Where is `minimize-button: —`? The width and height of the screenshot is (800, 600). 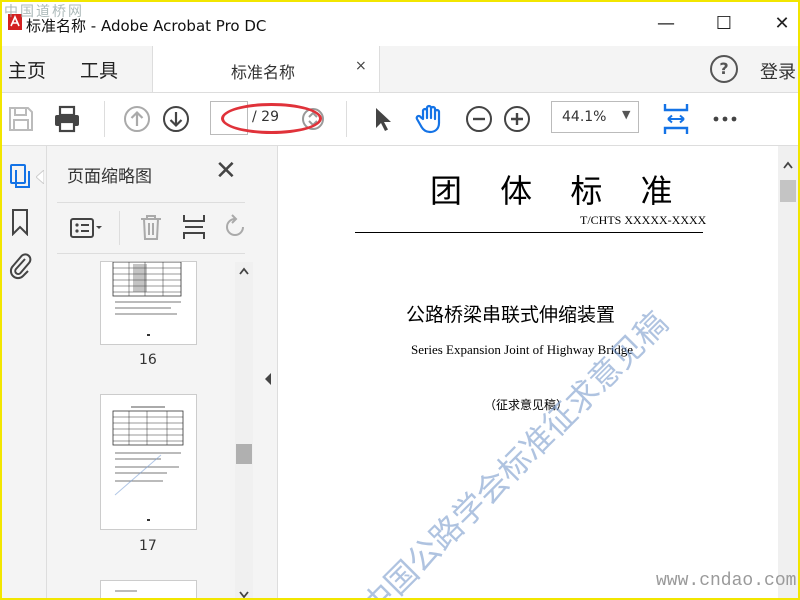 minimize-button: — is located at coordinates (666, 24).